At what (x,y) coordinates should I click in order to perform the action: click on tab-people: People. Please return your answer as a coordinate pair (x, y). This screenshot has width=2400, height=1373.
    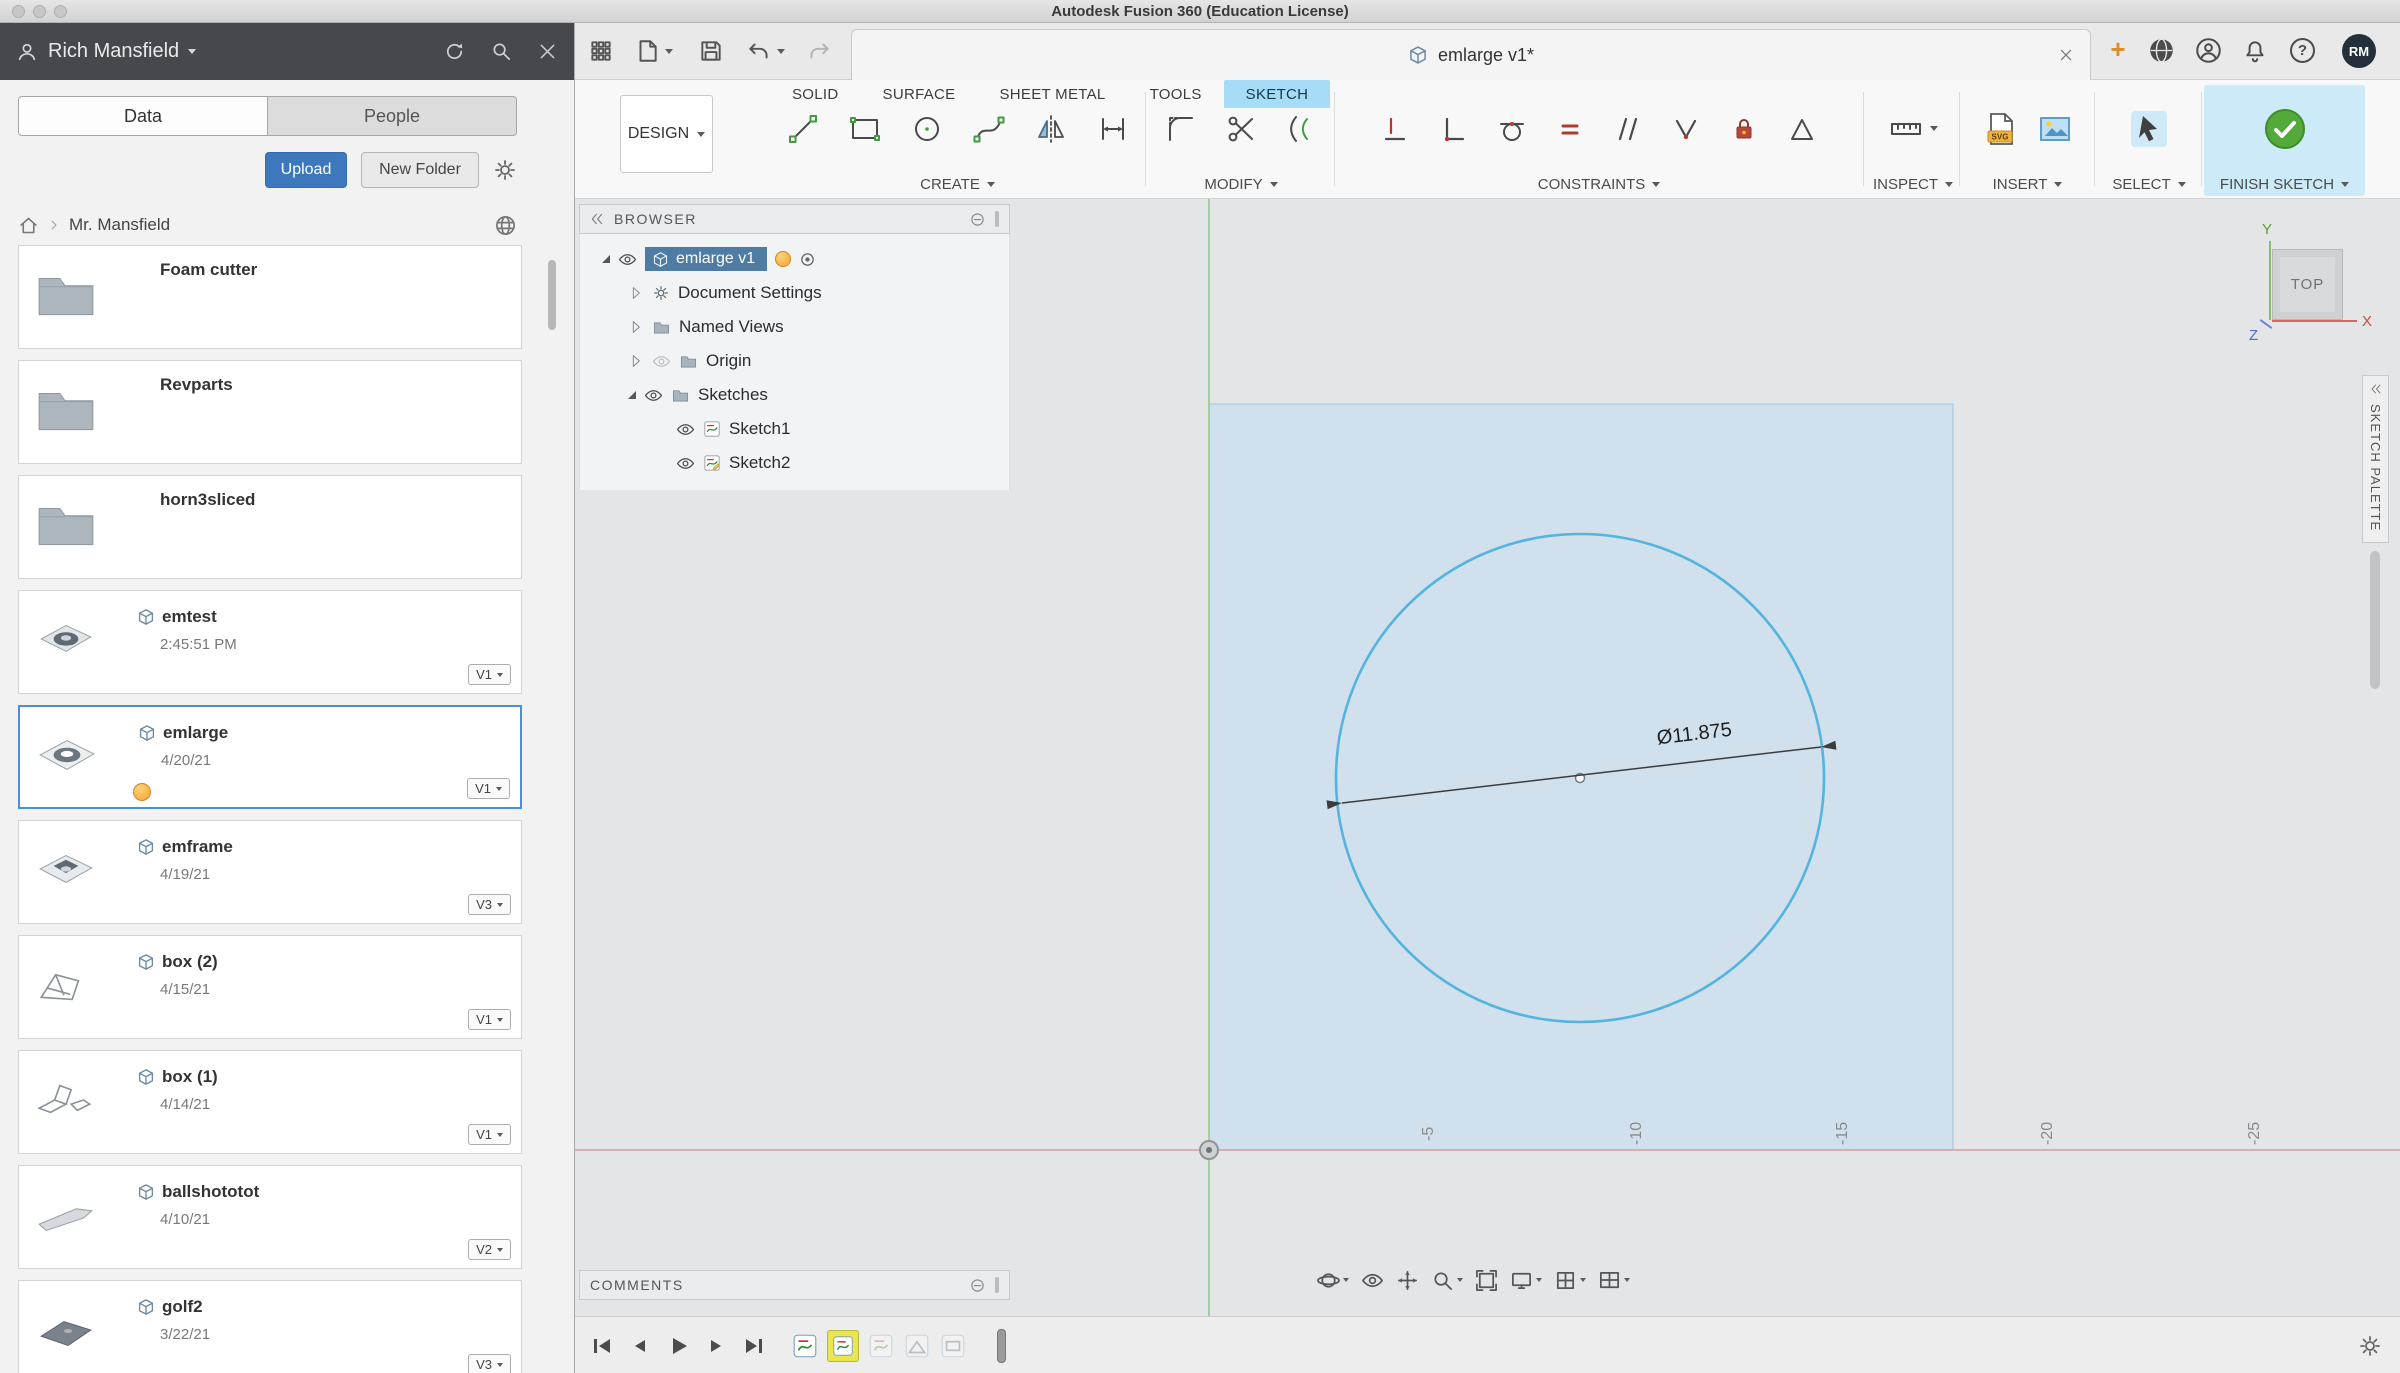
    Looking at the image, I should click on (392, 116).